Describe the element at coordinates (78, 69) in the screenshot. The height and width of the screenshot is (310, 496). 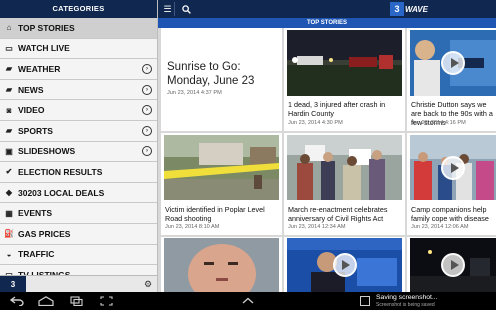
I see `sidebar-item-weather: ▰ WEATHER ›` at that location.